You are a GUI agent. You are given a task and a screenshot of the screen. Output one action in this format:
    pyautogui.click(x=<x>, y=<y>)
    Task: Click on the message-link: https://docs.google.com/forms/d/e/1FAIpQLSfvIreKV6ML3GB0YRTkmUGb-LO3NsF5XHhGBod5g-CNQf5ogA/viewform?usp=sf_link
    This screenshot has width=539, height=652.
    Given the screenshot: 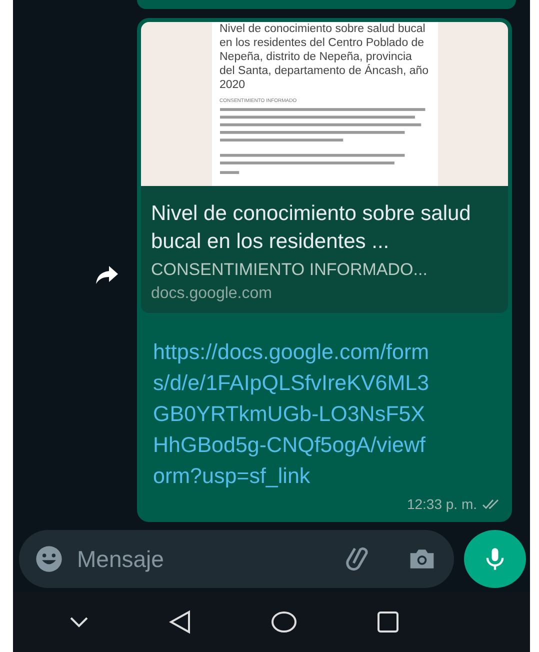 What is the action you would take?
    pyautogui.click(x=293, y=414)
    